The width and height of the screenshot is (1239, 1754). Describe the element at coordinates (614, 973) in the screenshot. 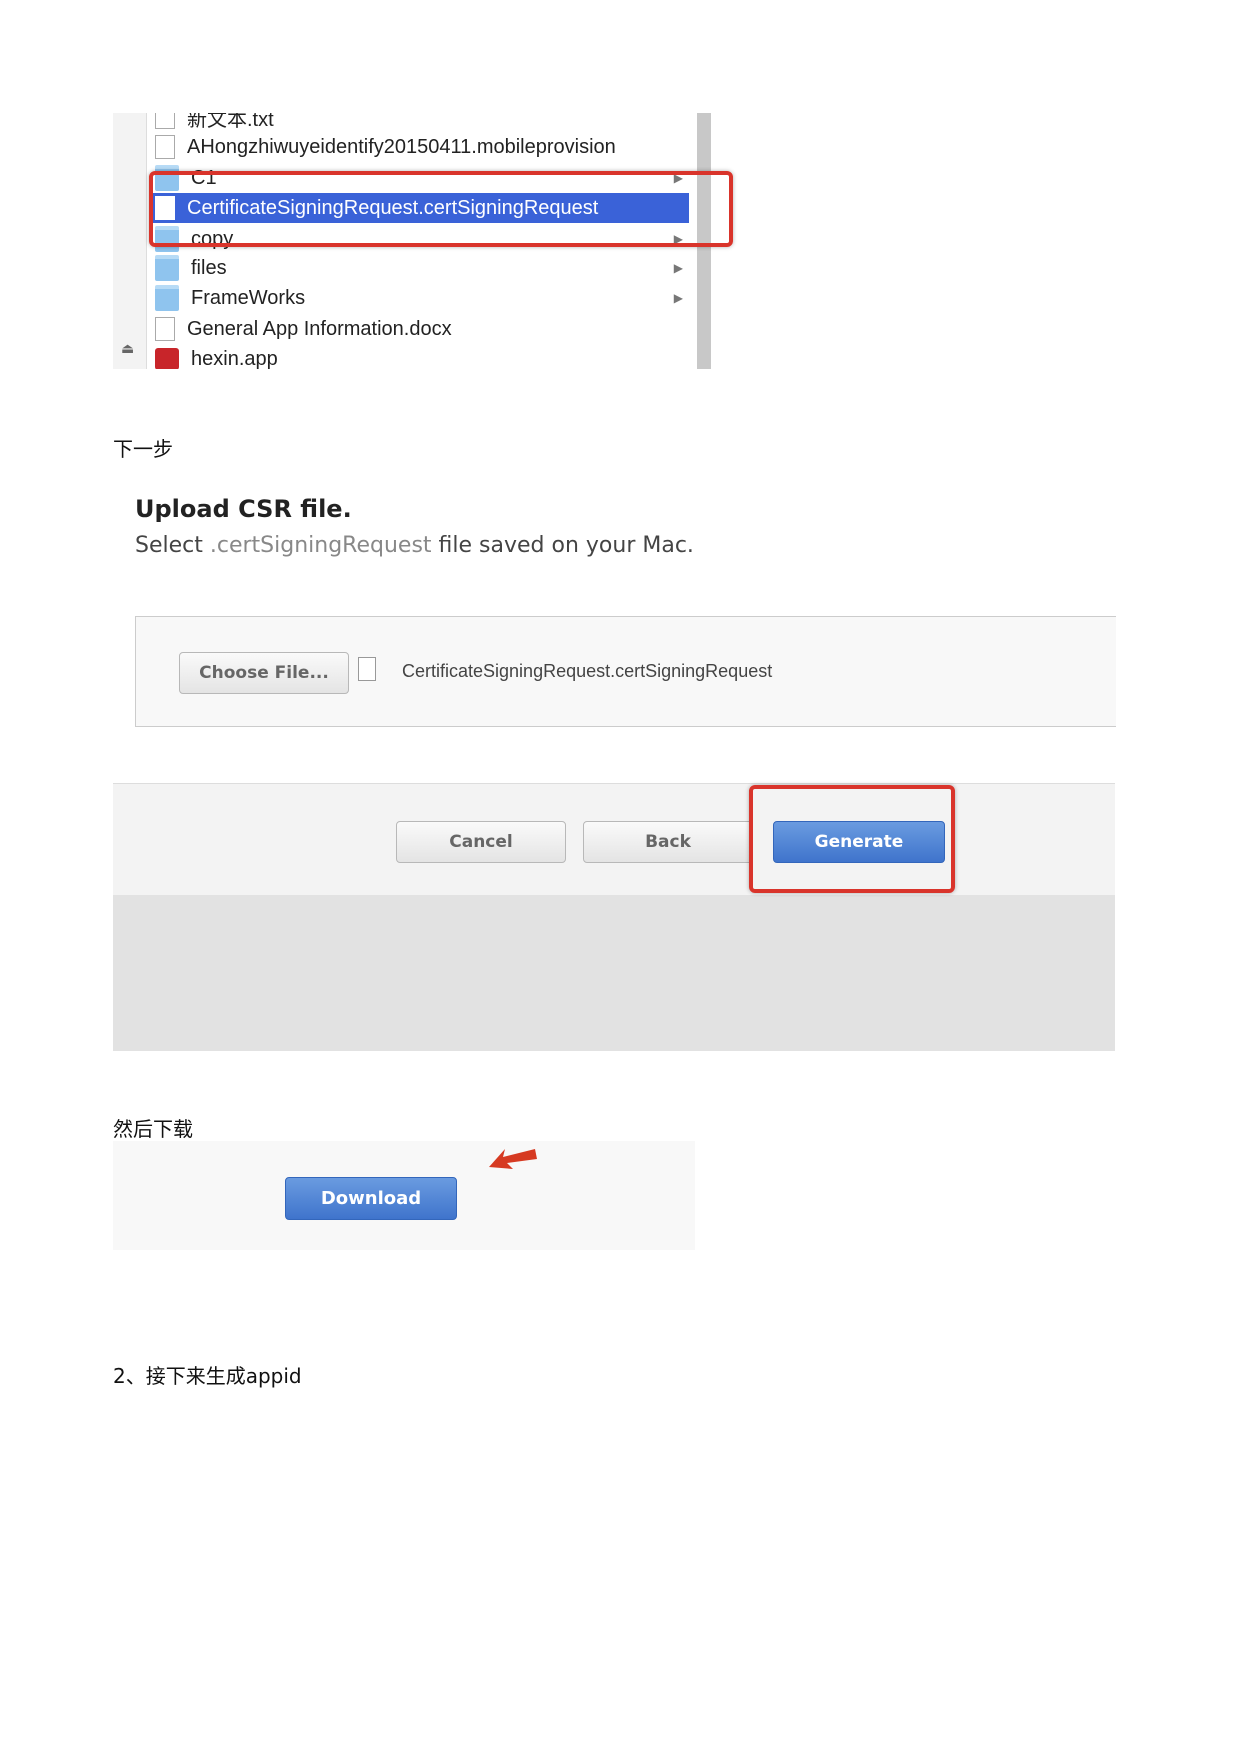

I see `footer-area` at that location.